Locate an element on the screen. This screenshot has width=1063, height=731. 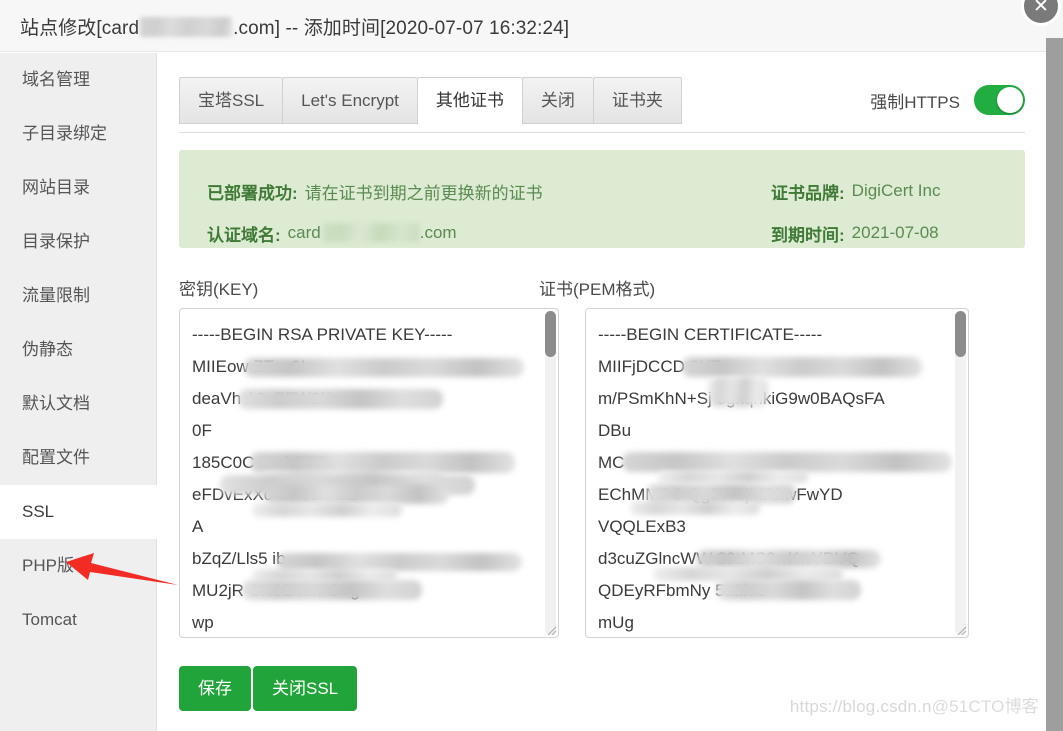
sidebar-item-tomcat: Tomcat is located at coordinates (78, 620).